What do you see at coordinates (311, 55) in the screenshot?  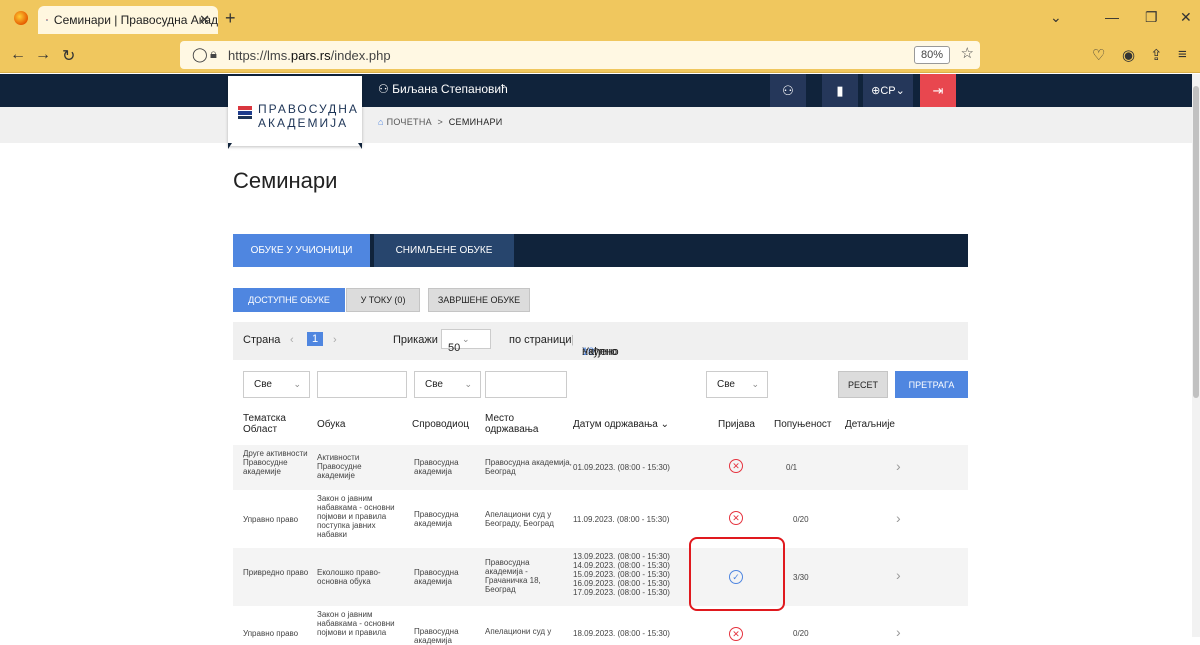 I see `url-domain: pars.rs` at bounding box center [311, 55].